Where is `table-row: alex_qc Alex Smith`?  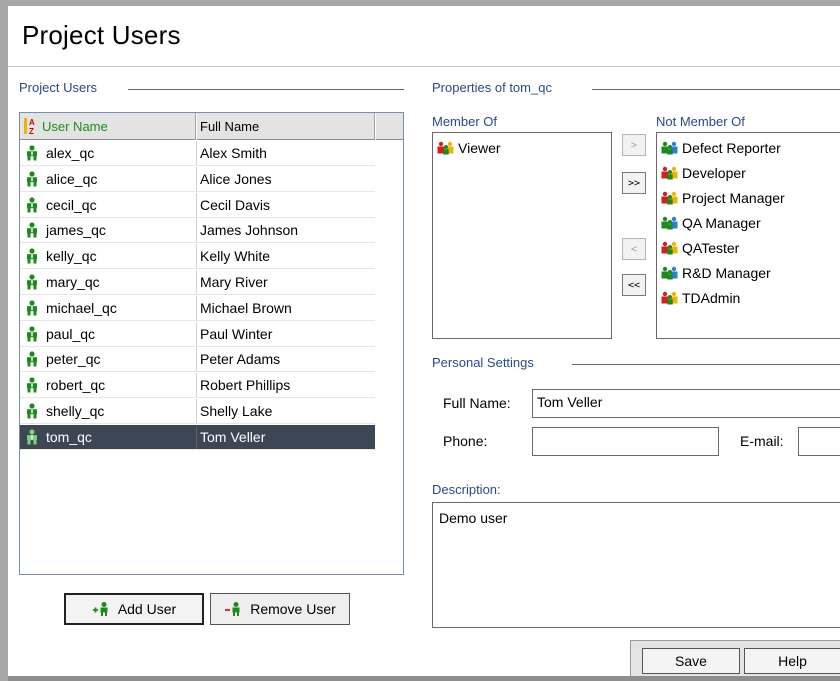
table-row: alex_qc Alex Smith is located at coordinates (197, 153).